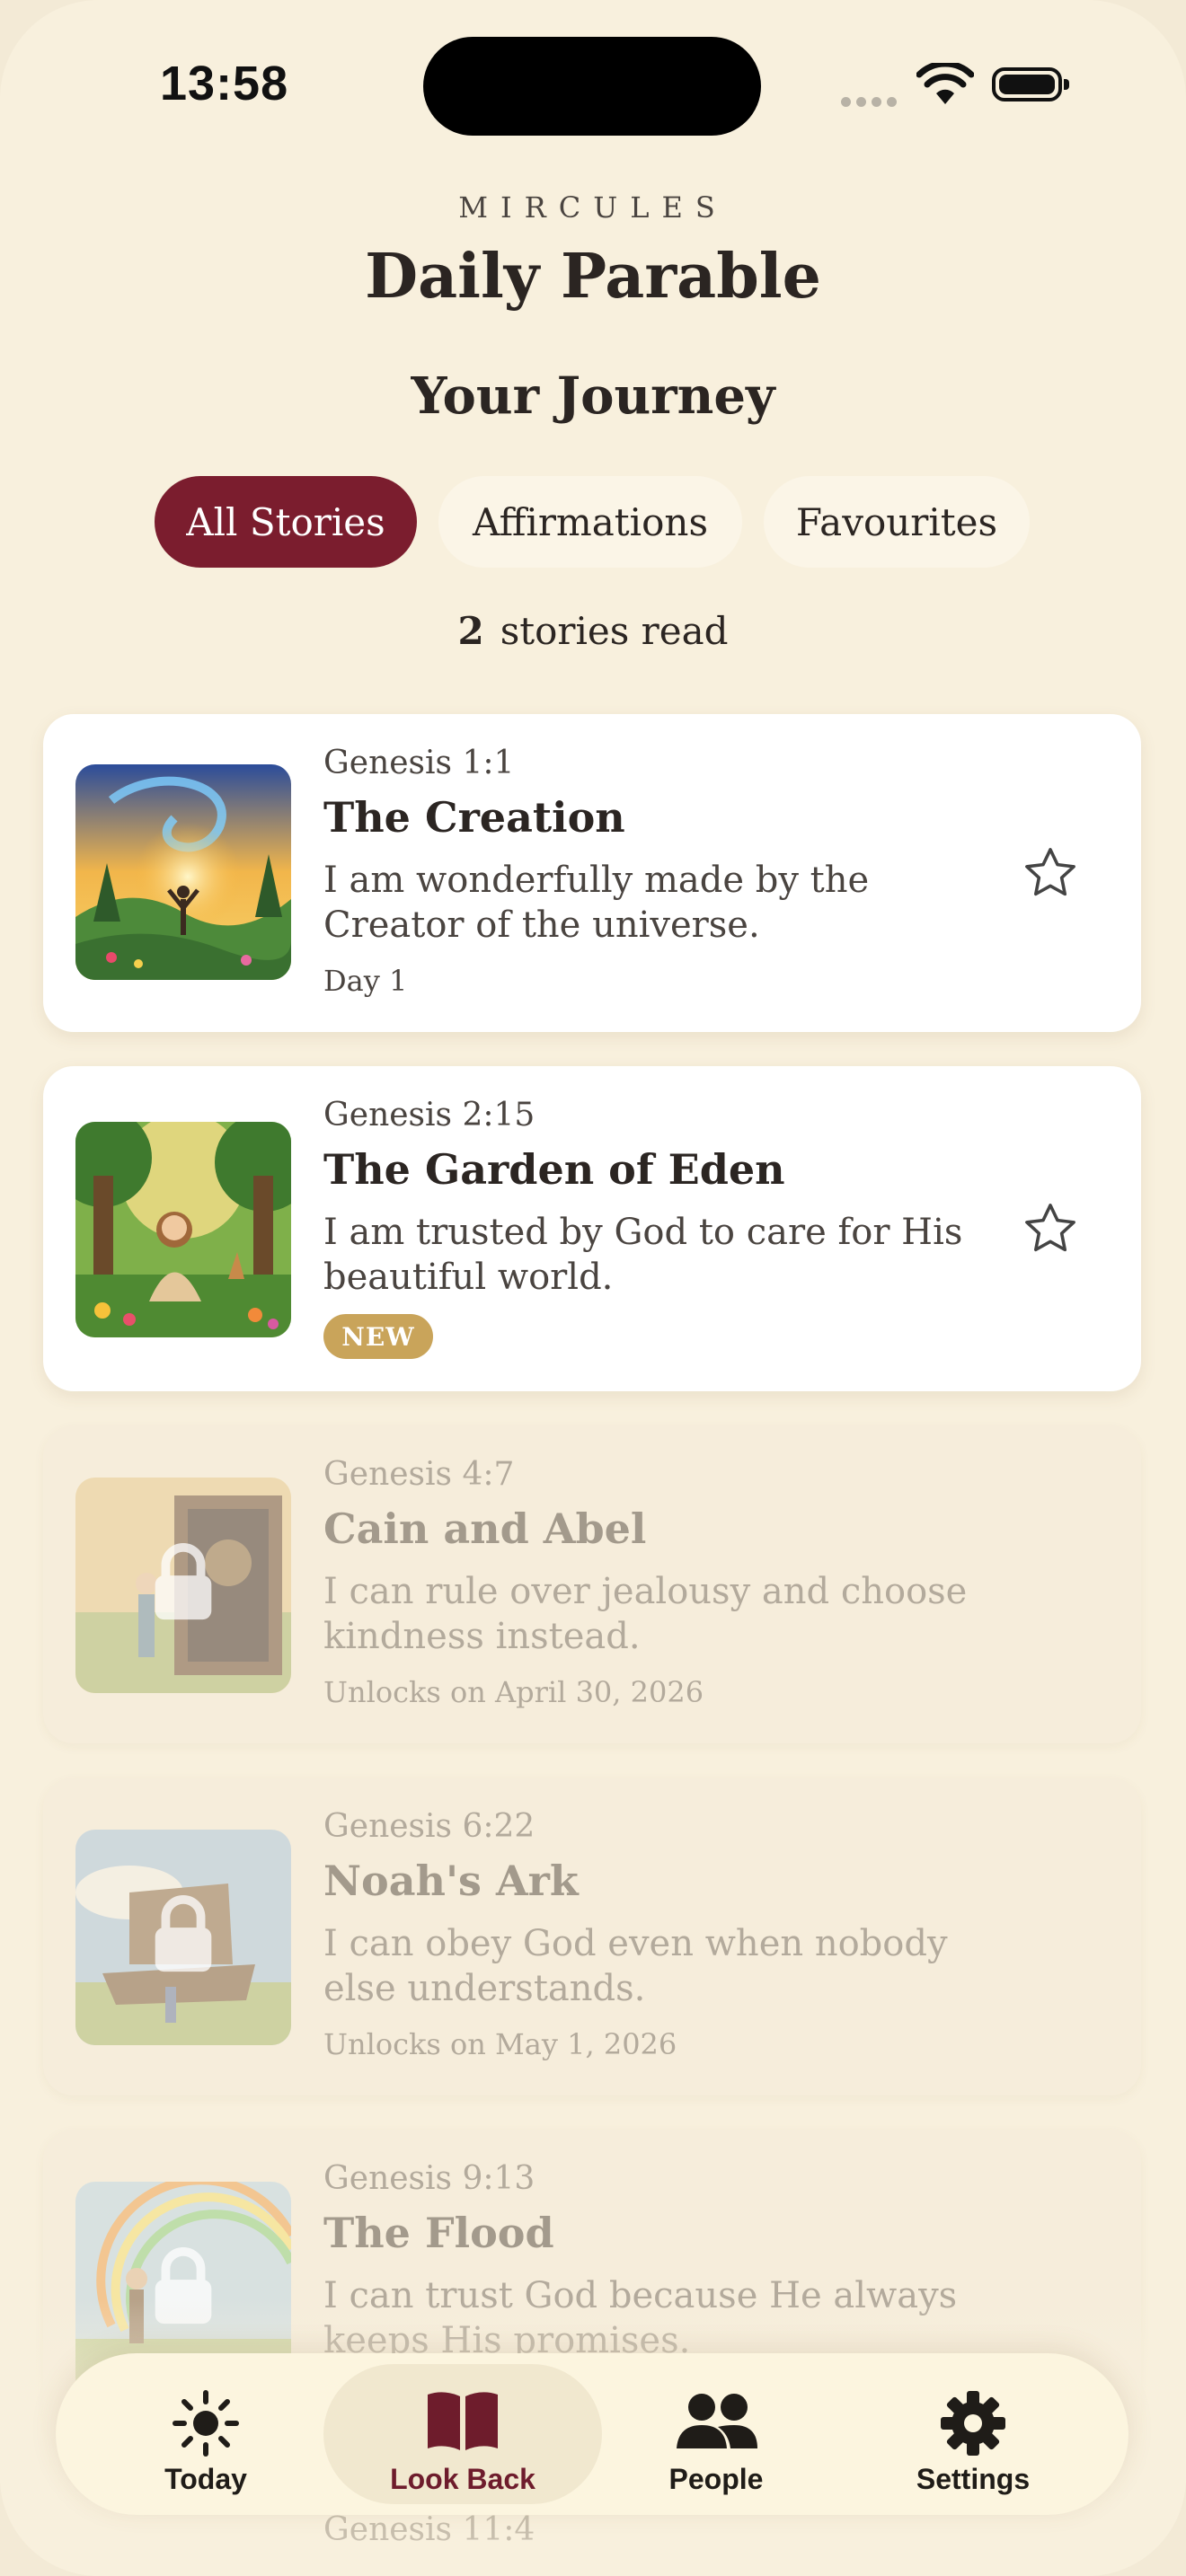 The width and height of the screenshot is (1186, 2576). Describe the element at coordinates (717, 2421) in the screenshot. I see `people-icon` at that location.